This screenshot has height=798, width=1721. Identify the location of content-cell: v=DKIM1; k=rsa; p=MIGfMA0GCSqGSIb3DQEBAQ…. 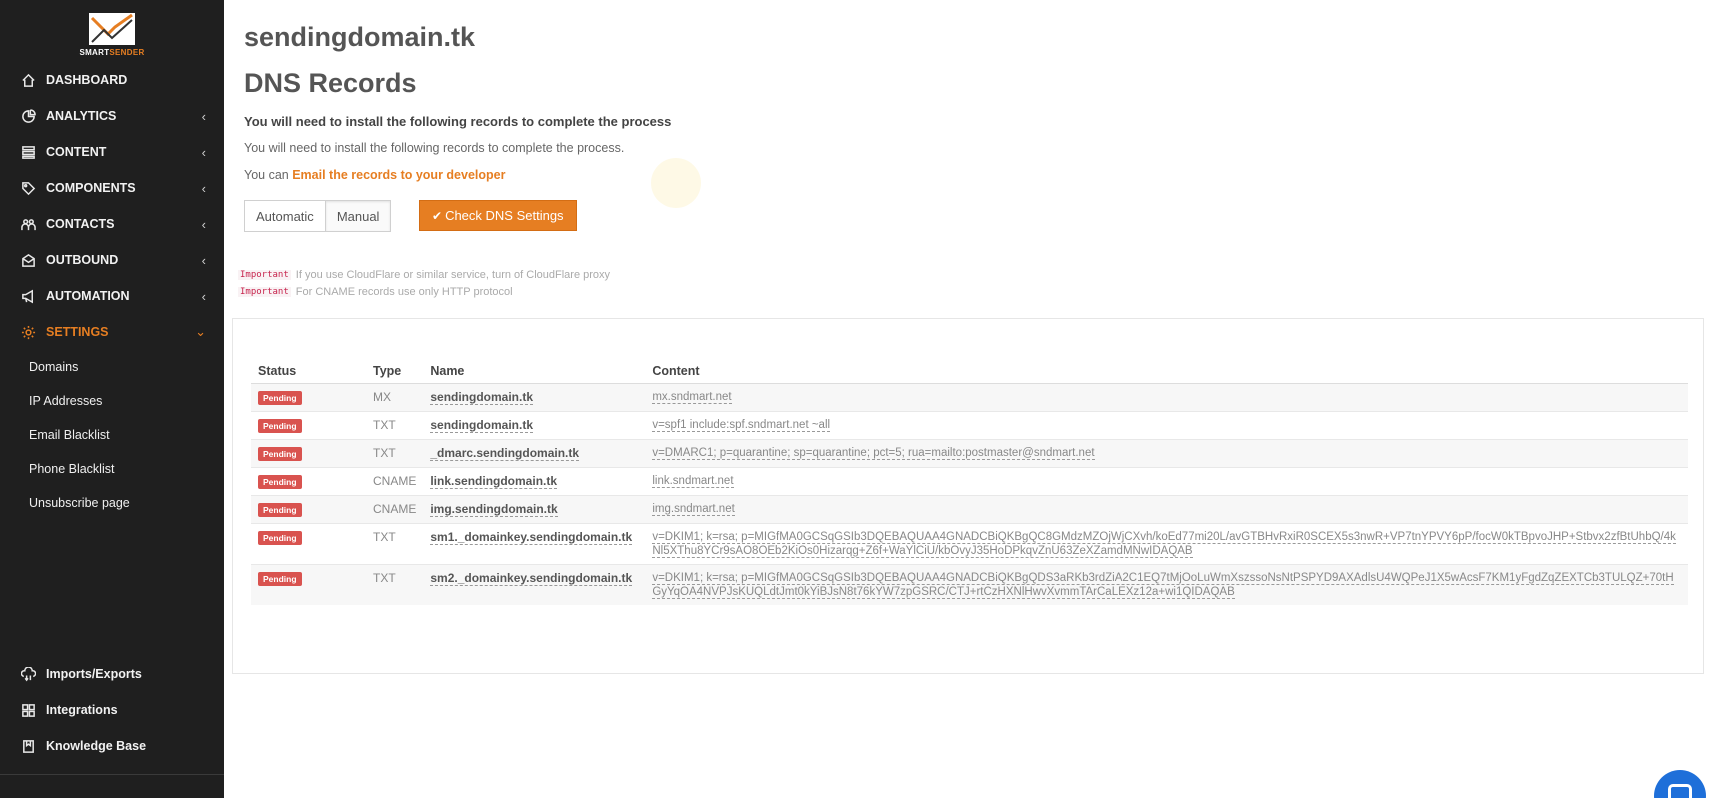
(1166, 543).